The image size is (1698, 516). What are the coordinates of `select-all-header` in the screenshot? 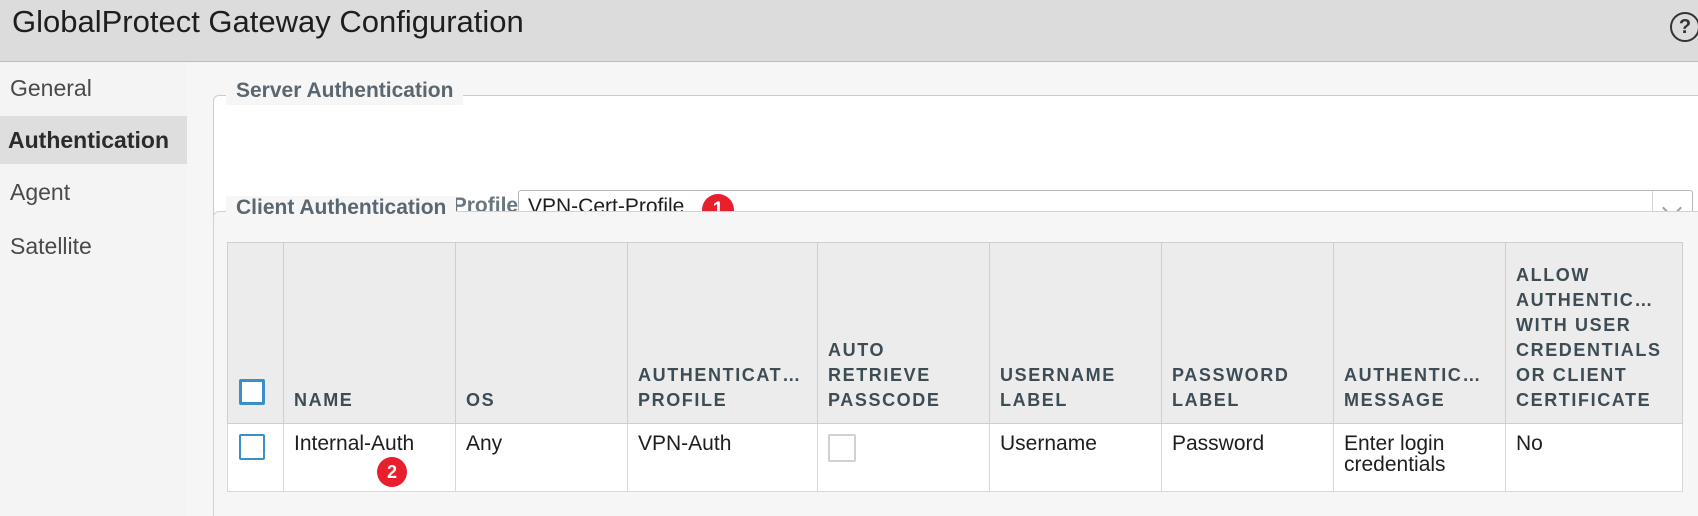 It's located at (255, 333).